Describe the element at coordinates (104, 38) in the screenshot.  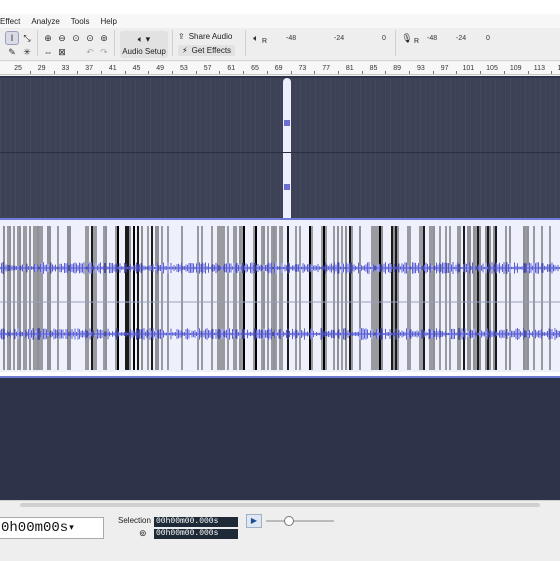
I see `zoom-toggle-icon: ⊚` at that location.